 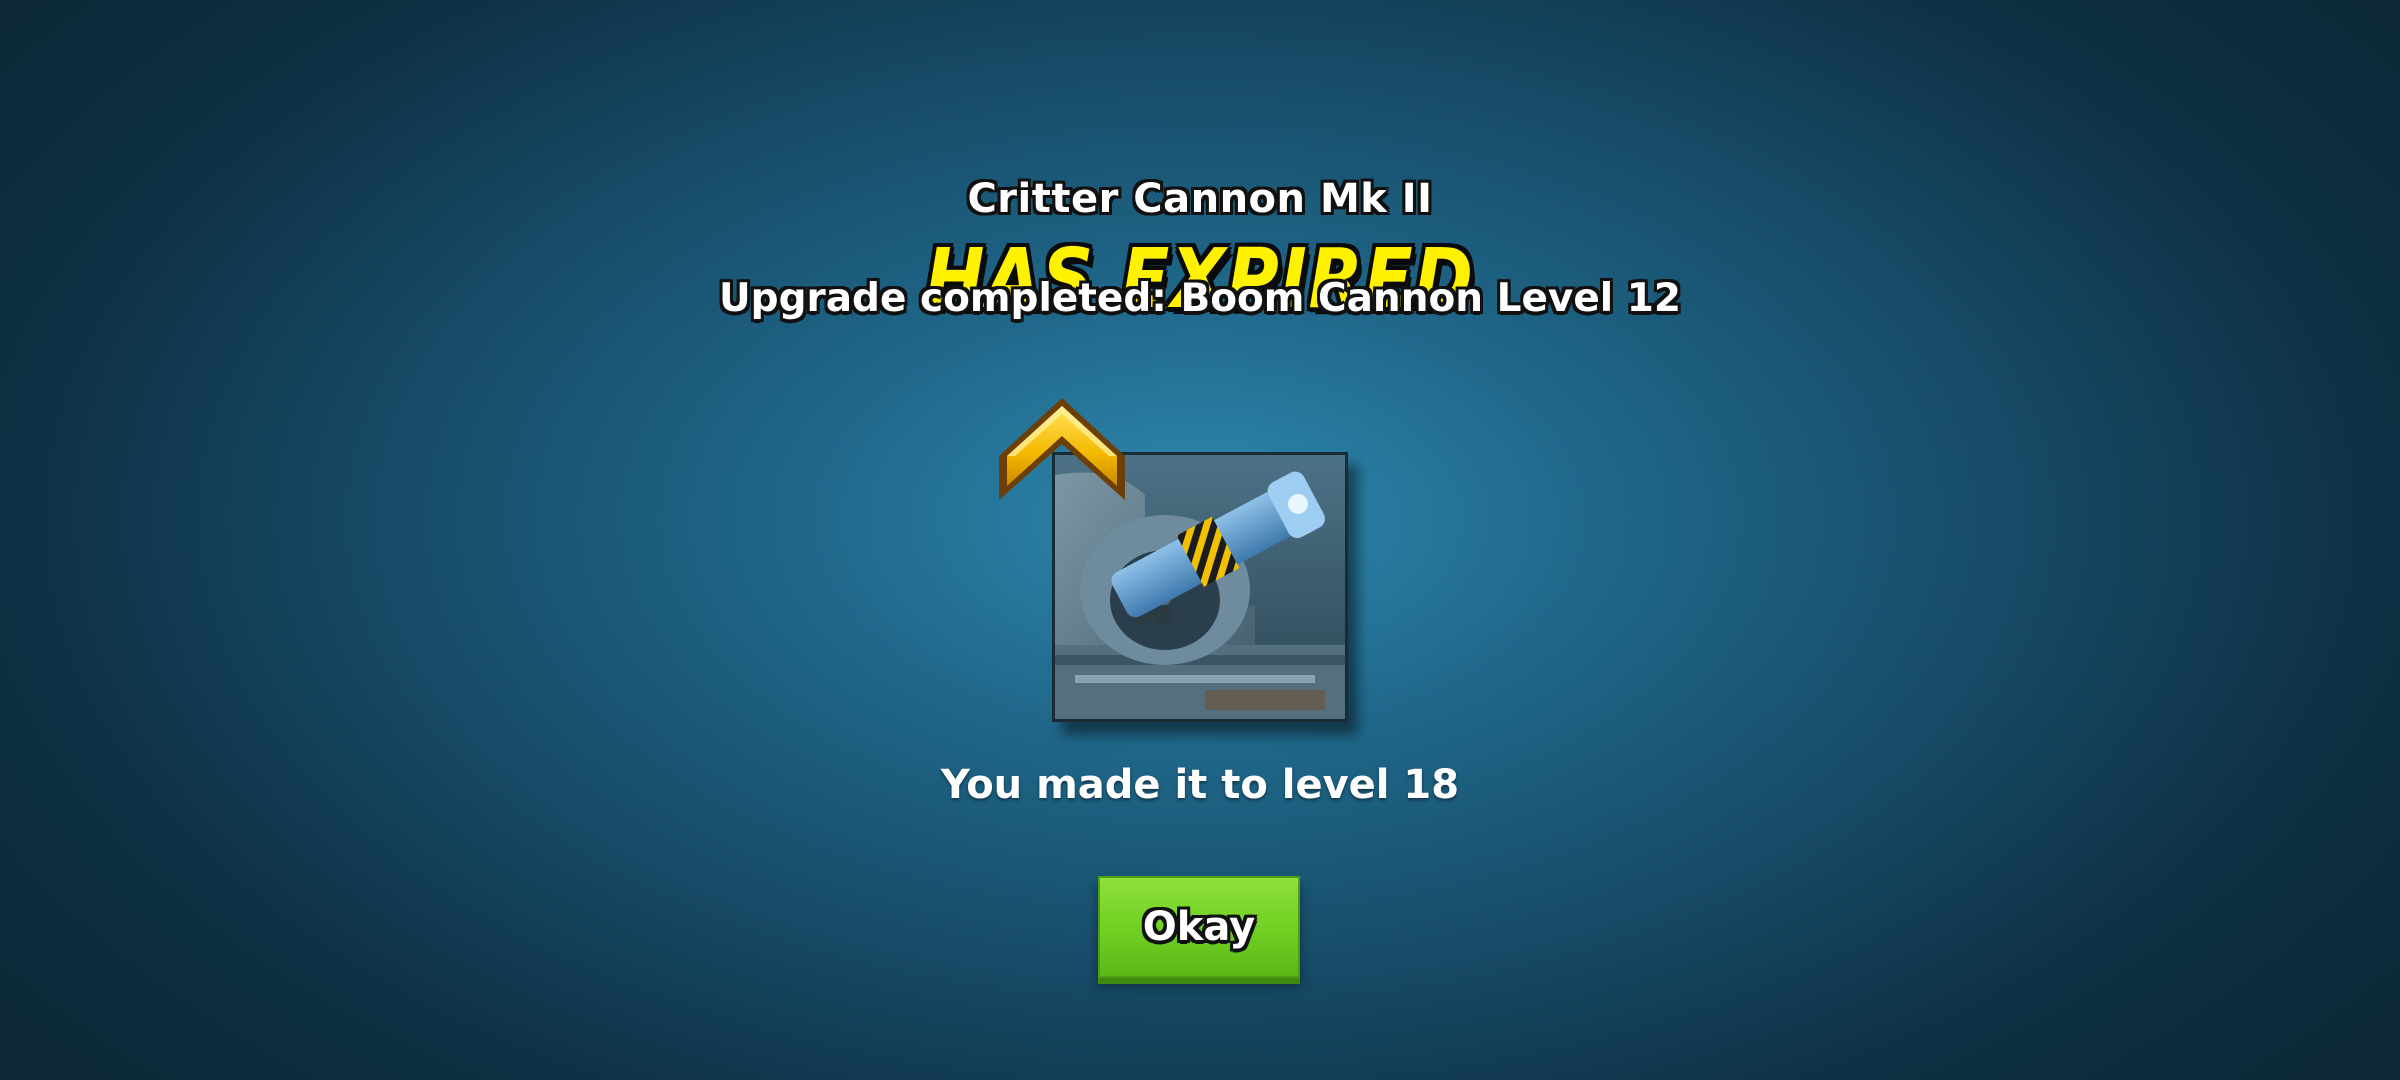 I want to click on okay-button-label: Okay, so click(x=1199, y=927).